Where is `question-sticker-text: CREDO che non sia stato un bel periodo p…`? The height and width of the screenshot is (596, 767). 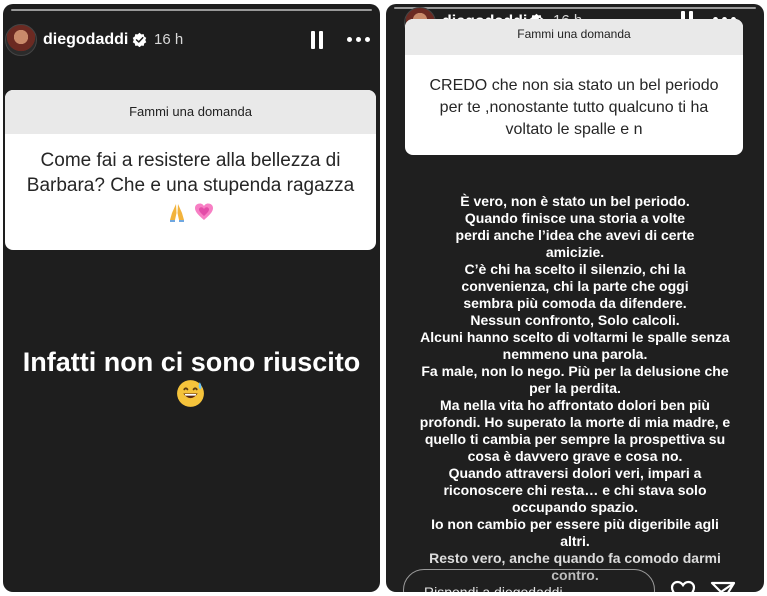 question-sticker-text: CREDO che non sia stato un bel periodo p… is located at coordinates (574, 107).